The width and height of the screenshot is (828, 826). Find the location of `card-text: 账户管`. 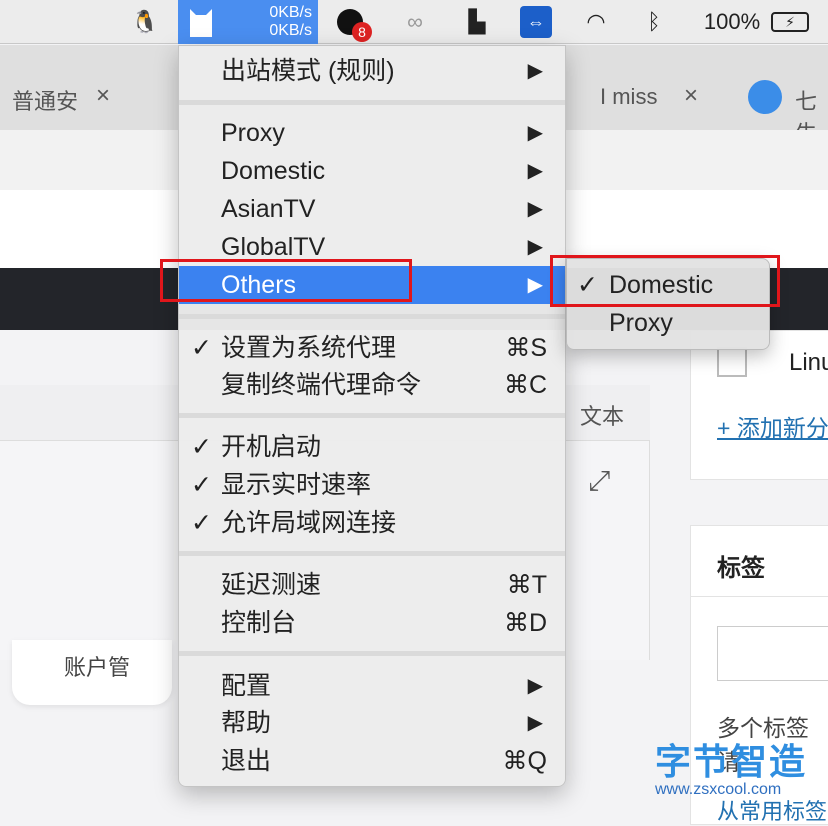

card-text: 账户管 is located at coordinates (97, 667).